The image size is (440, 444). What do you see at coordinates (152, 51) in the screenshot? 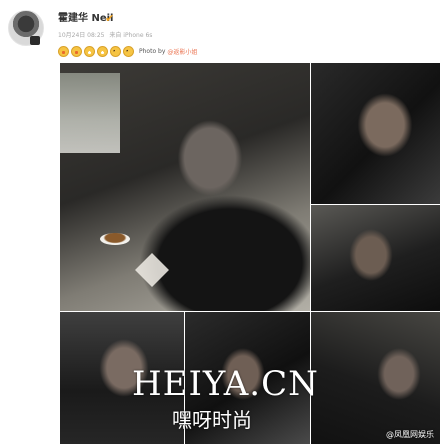
I see `photo-label: Photo by` at bounding box center [152, 51].